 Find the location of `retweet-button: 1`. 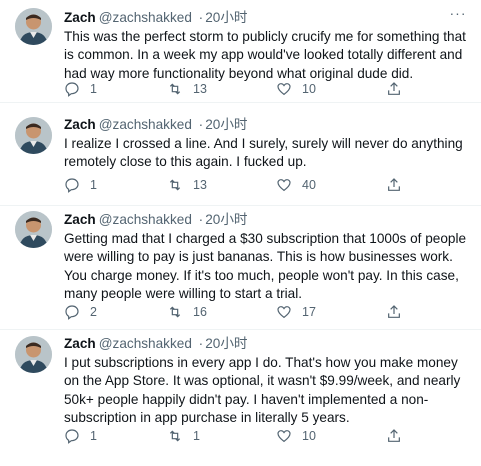

retweet-button: 1 is located at coordinates (183, 436).